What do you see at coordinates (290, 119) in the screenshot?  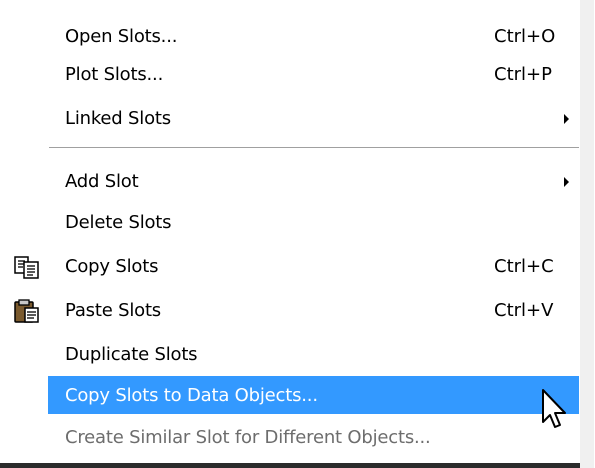 I see `menu-item-linked-slots: Linked Slots` at bounding box center [290, 119].